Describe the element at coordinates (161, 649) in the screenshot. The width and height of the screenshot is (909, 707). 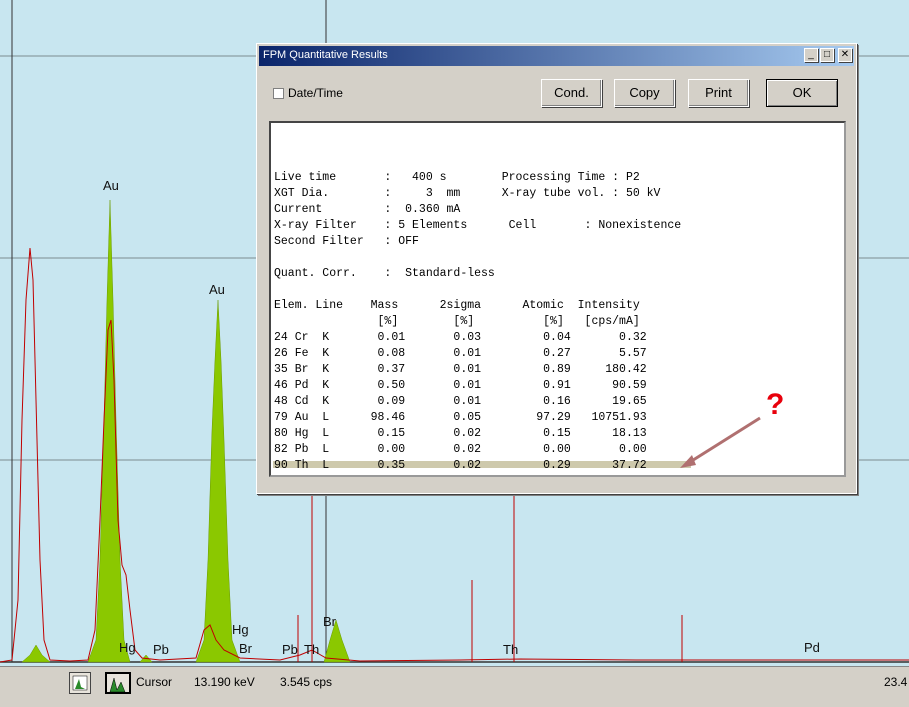
I see `peak-label-pb-1: Pb` at that location.